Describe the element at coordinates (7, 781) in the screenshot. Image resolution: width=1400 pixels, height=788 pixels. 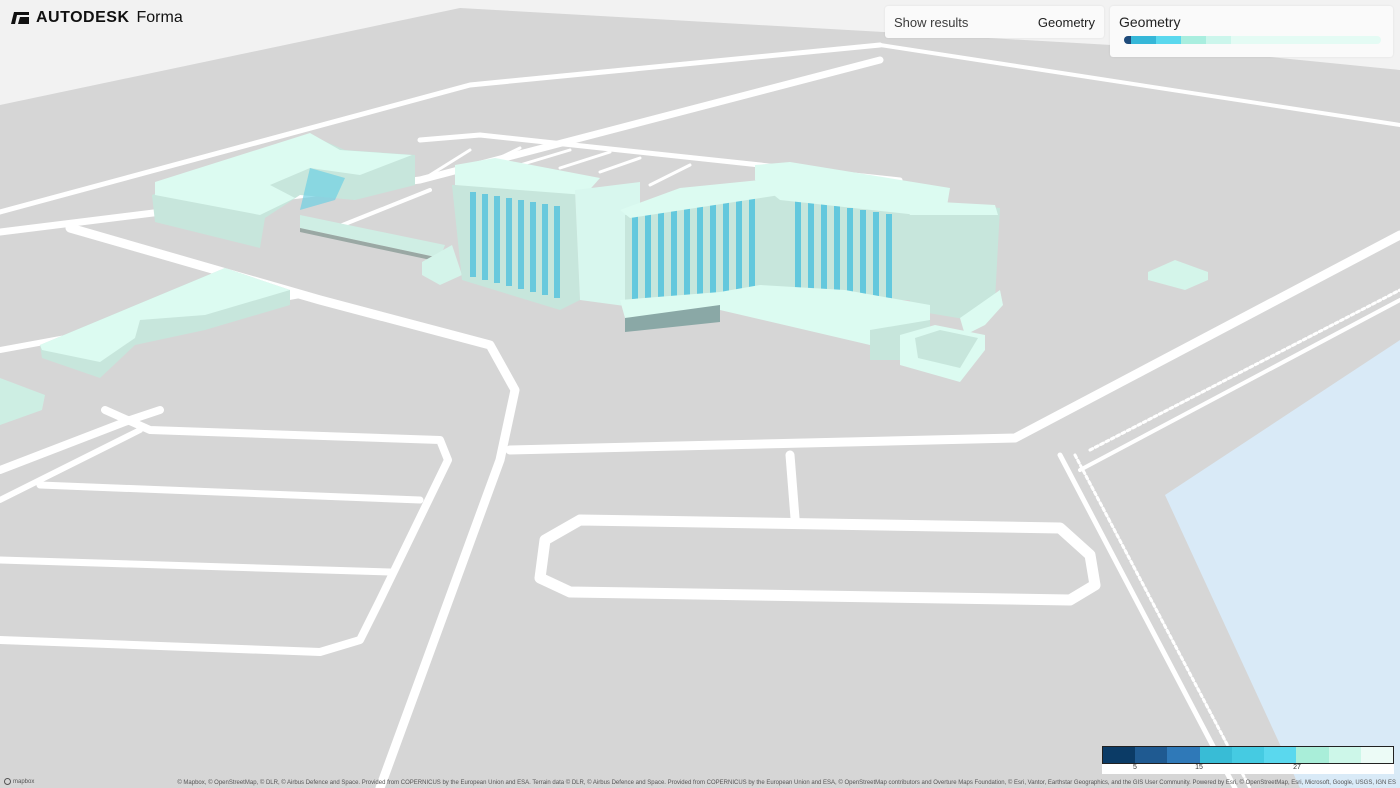
I see `mapbox-icon` at that location.